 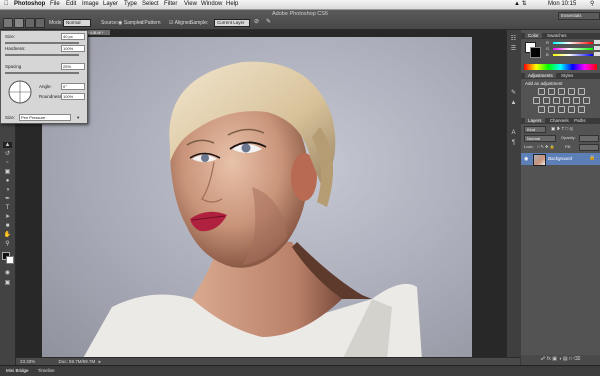 I want to click on tab-color: Color, so click(x=533, y=35).